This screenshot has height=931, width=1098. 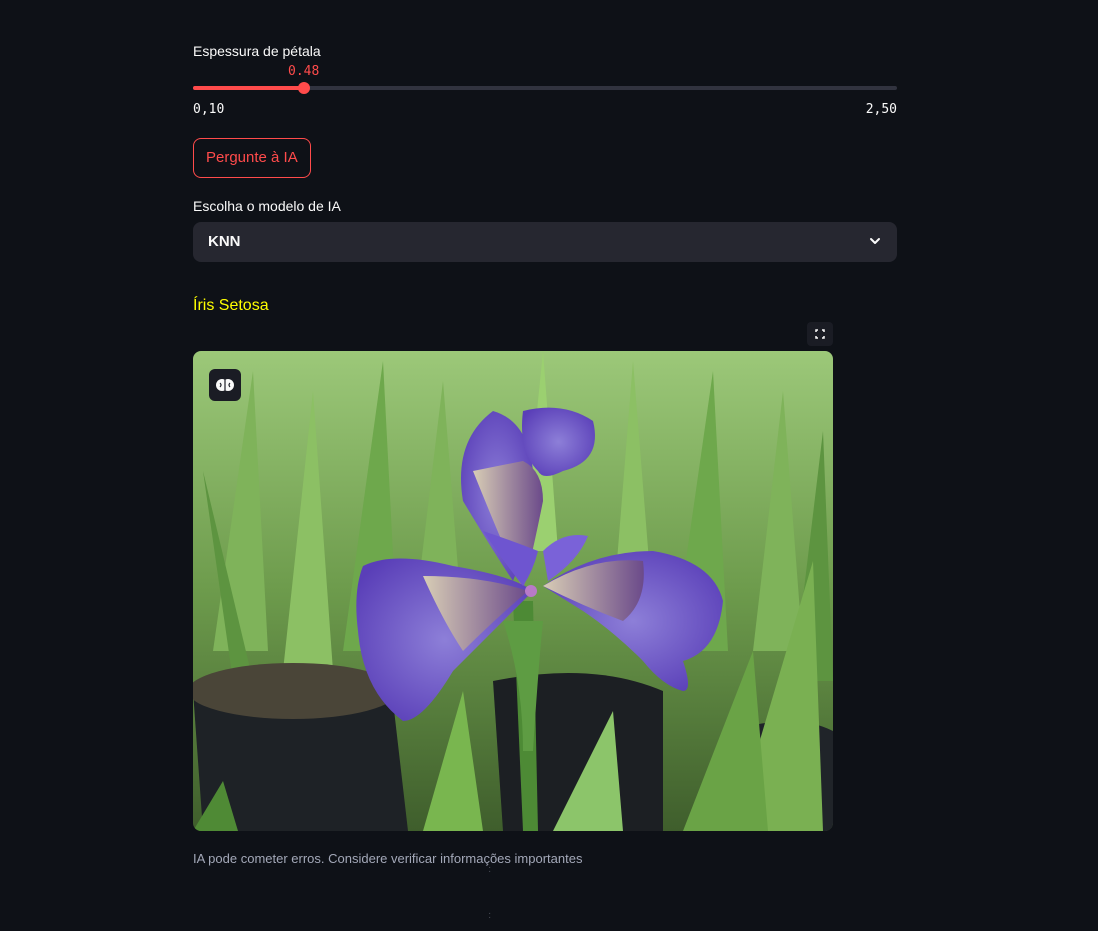 I want to click on prediction-title: Íris Setosa, so click(x=231, y=305).